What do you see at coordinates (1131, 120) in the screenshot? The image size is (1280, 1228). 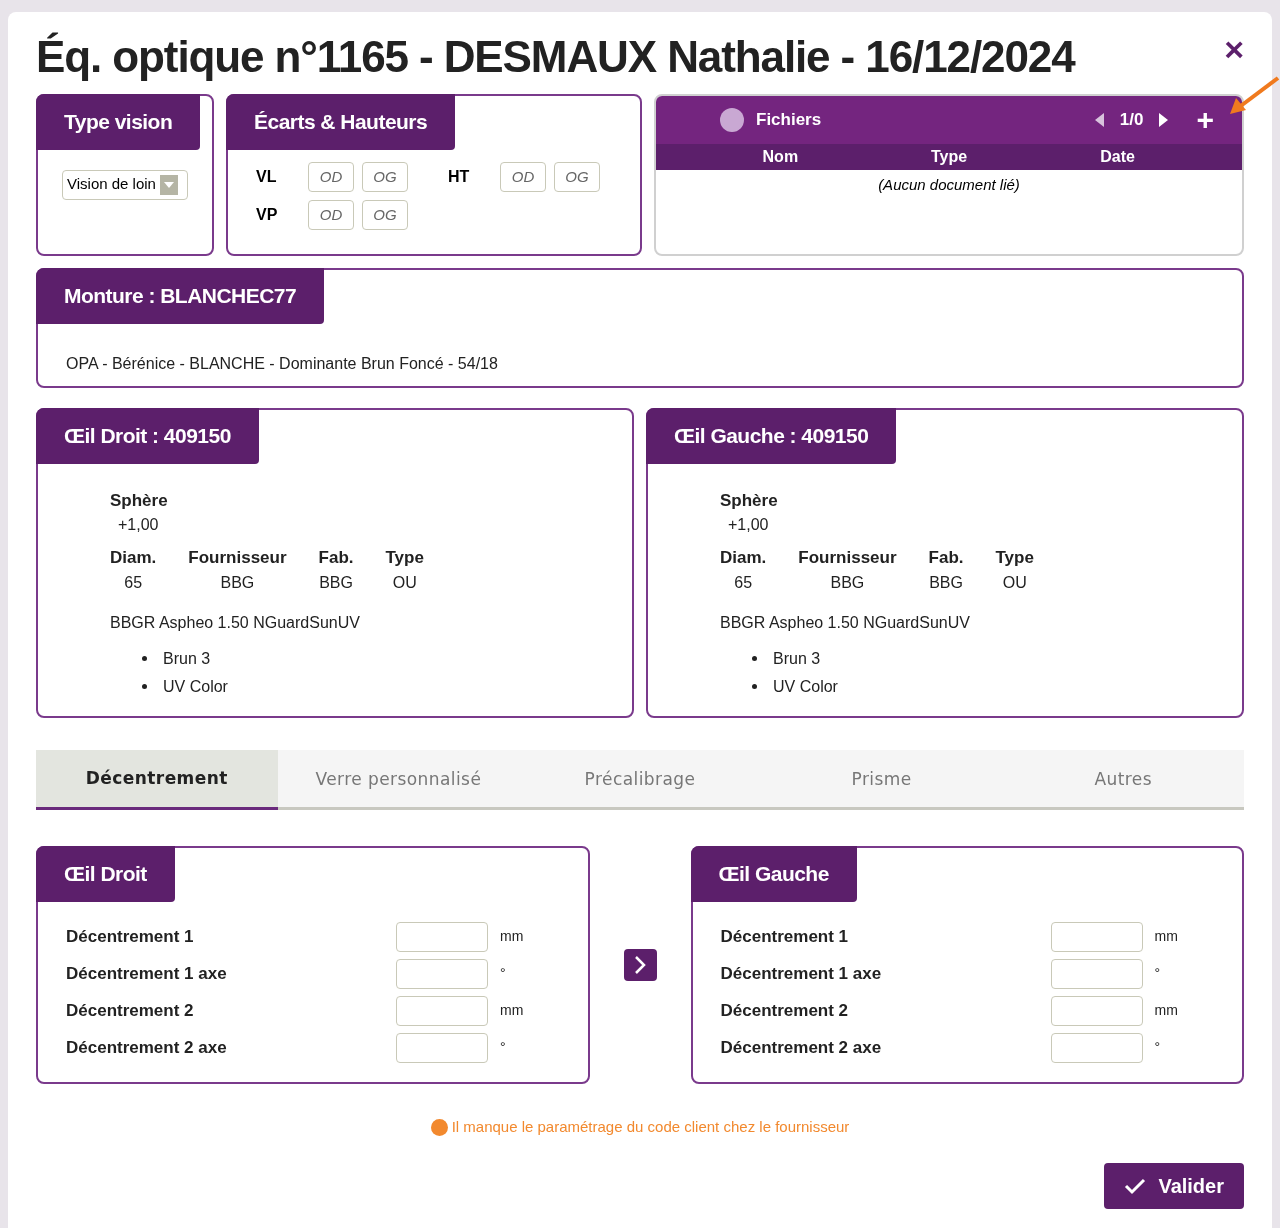 I see `page-counter: 1/0` at bounding box center [1131, 120].